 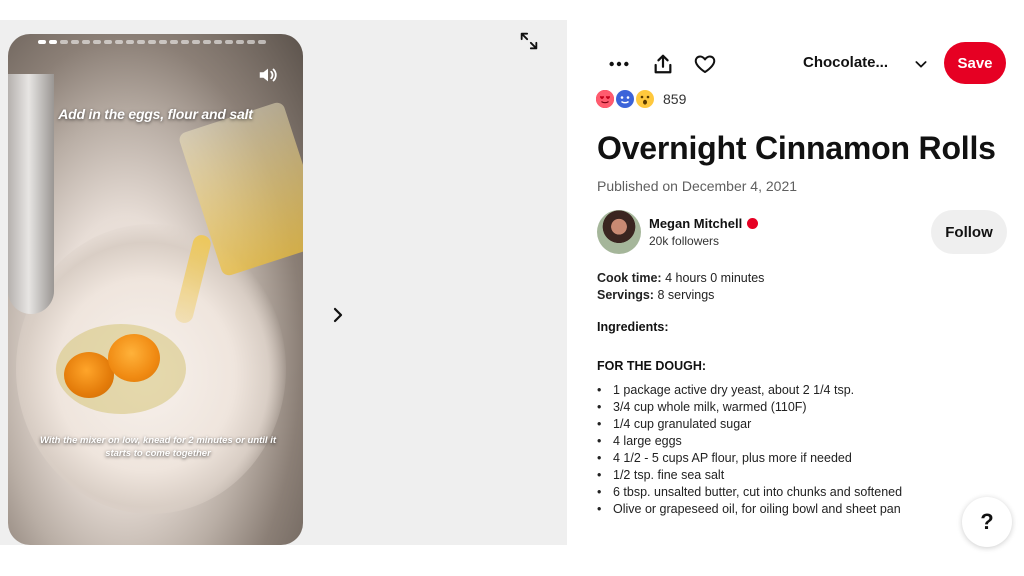 What do you see at coordinates (715, 278) in the screenshot?
I see `cook-time-value: 4 hours 0 minutes` at bounding box center [715, 278].